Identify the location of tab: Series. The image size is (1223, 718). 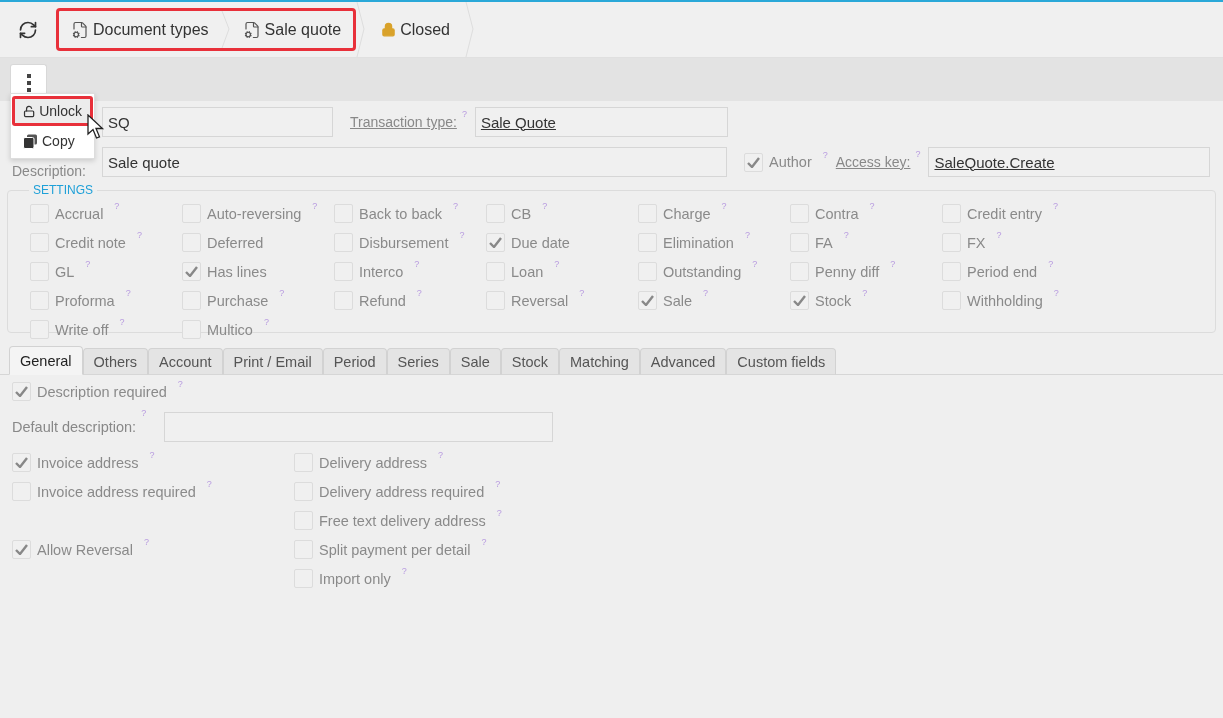
(418, 361).